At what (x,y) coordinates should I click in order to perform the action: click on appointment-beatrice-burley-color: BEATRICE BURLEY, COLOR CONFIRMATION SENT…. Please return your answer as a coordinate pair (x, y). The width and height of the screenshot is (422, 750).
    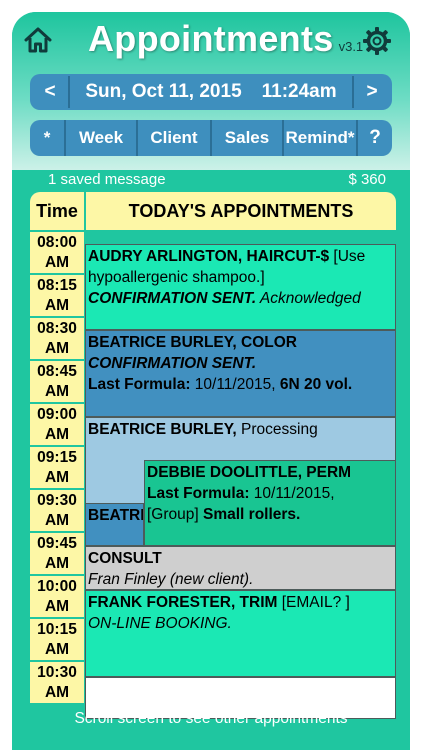
    Looking at the image, I should click on (240, 373).